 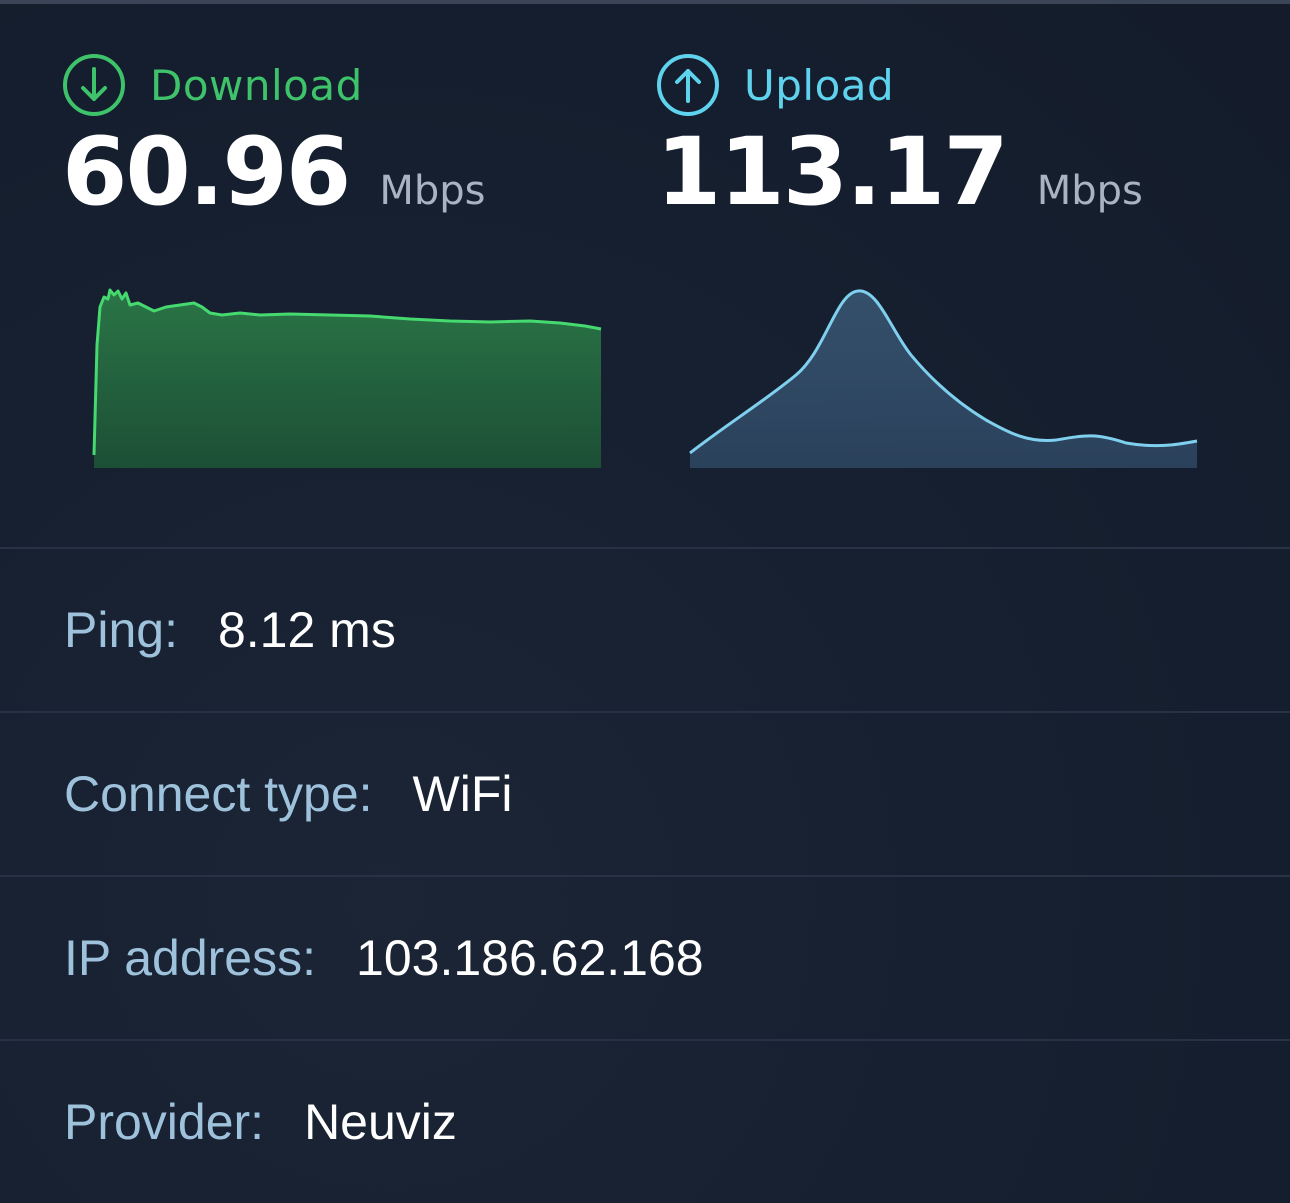 I want to click on upload-value-row: 113.17 Mbps, so click(x=936, y=173).